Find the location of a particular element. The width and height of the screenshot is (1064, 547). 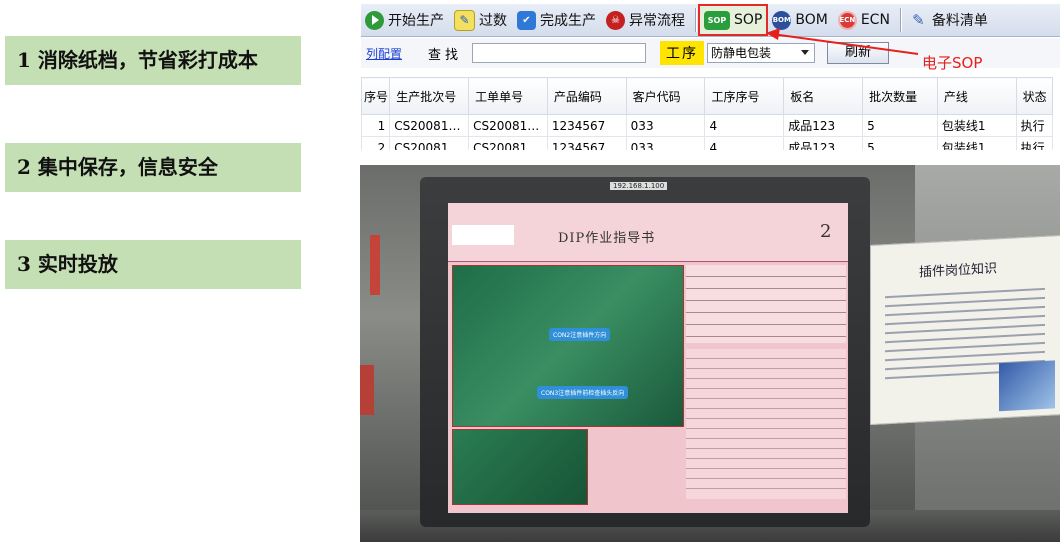

material-list-icon: ✎ is located at coordinates (918, 20).